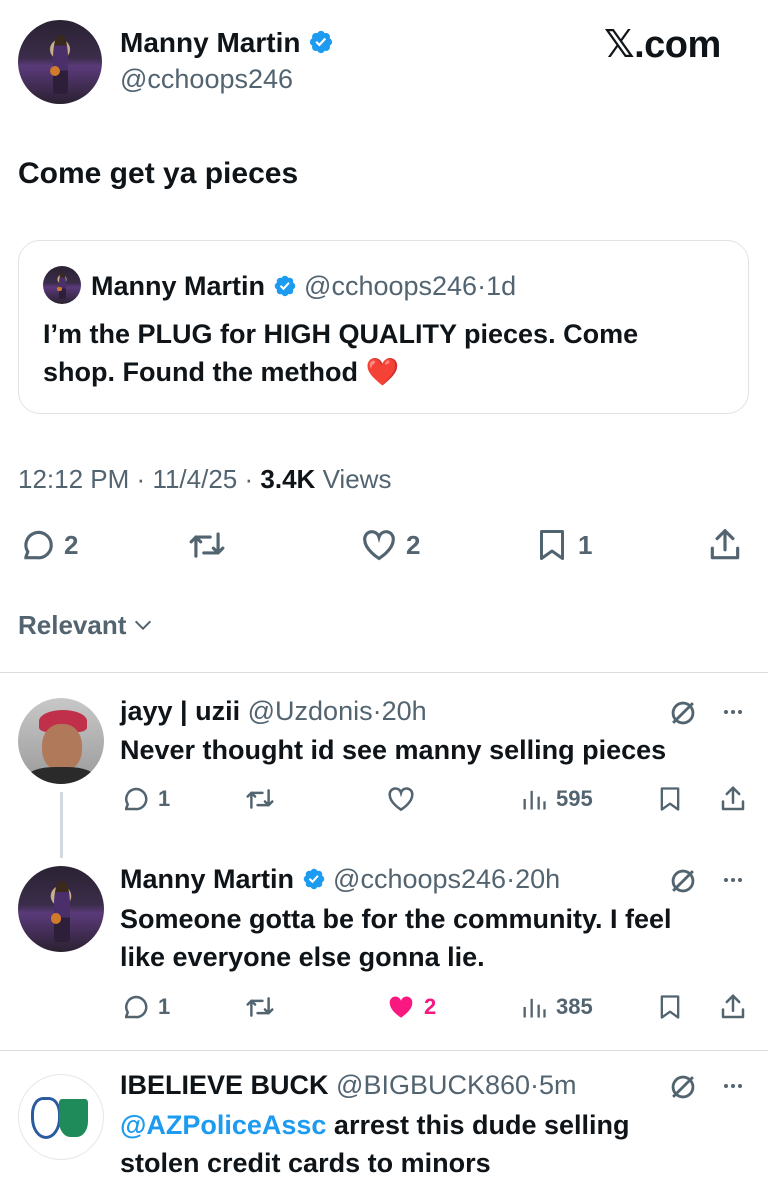  I want to click on author-name-row: Manny Martin, so click(227, 43).